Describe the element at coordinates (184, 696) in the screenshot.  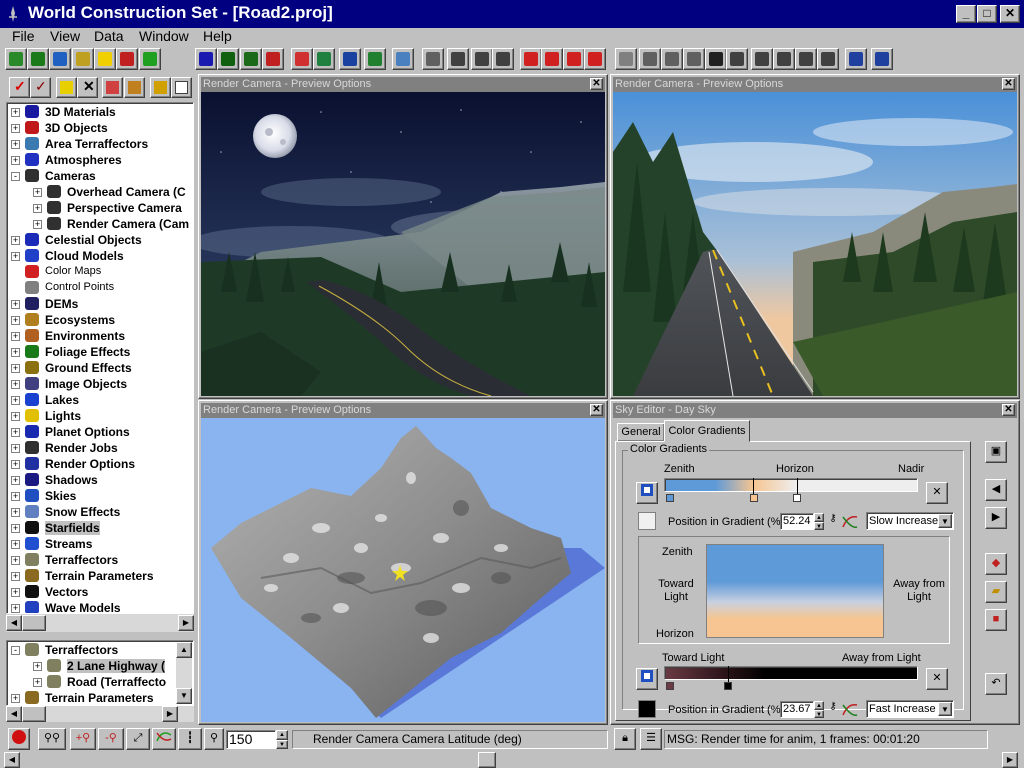
I see `scroll-down-icon: ▼` at that location.